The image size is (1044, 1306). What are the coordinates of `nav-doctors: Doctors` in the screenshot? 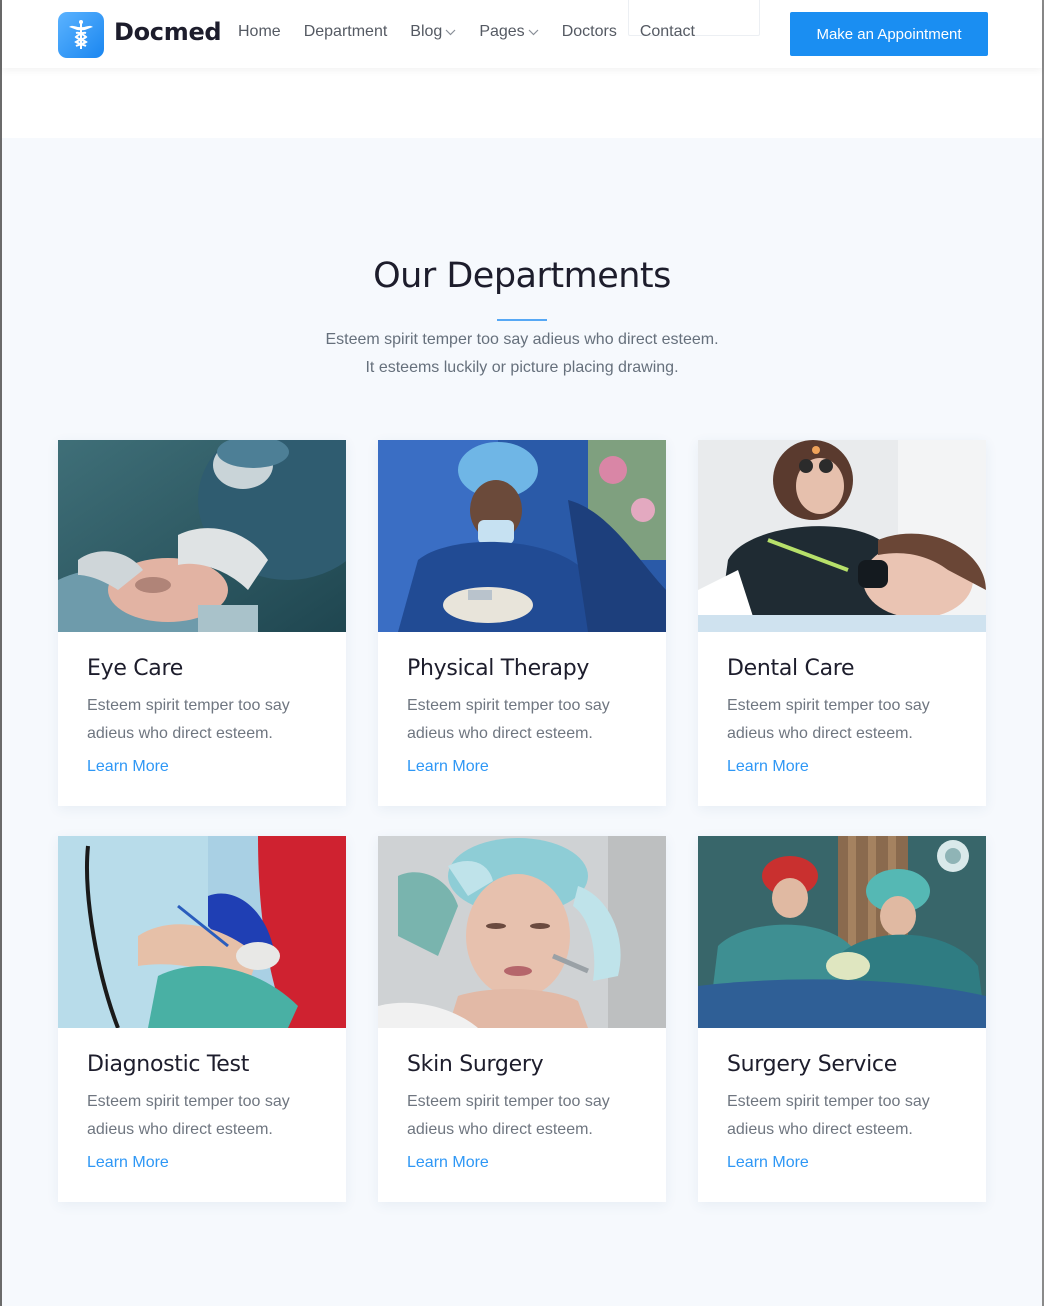 It's located at (589, 32).